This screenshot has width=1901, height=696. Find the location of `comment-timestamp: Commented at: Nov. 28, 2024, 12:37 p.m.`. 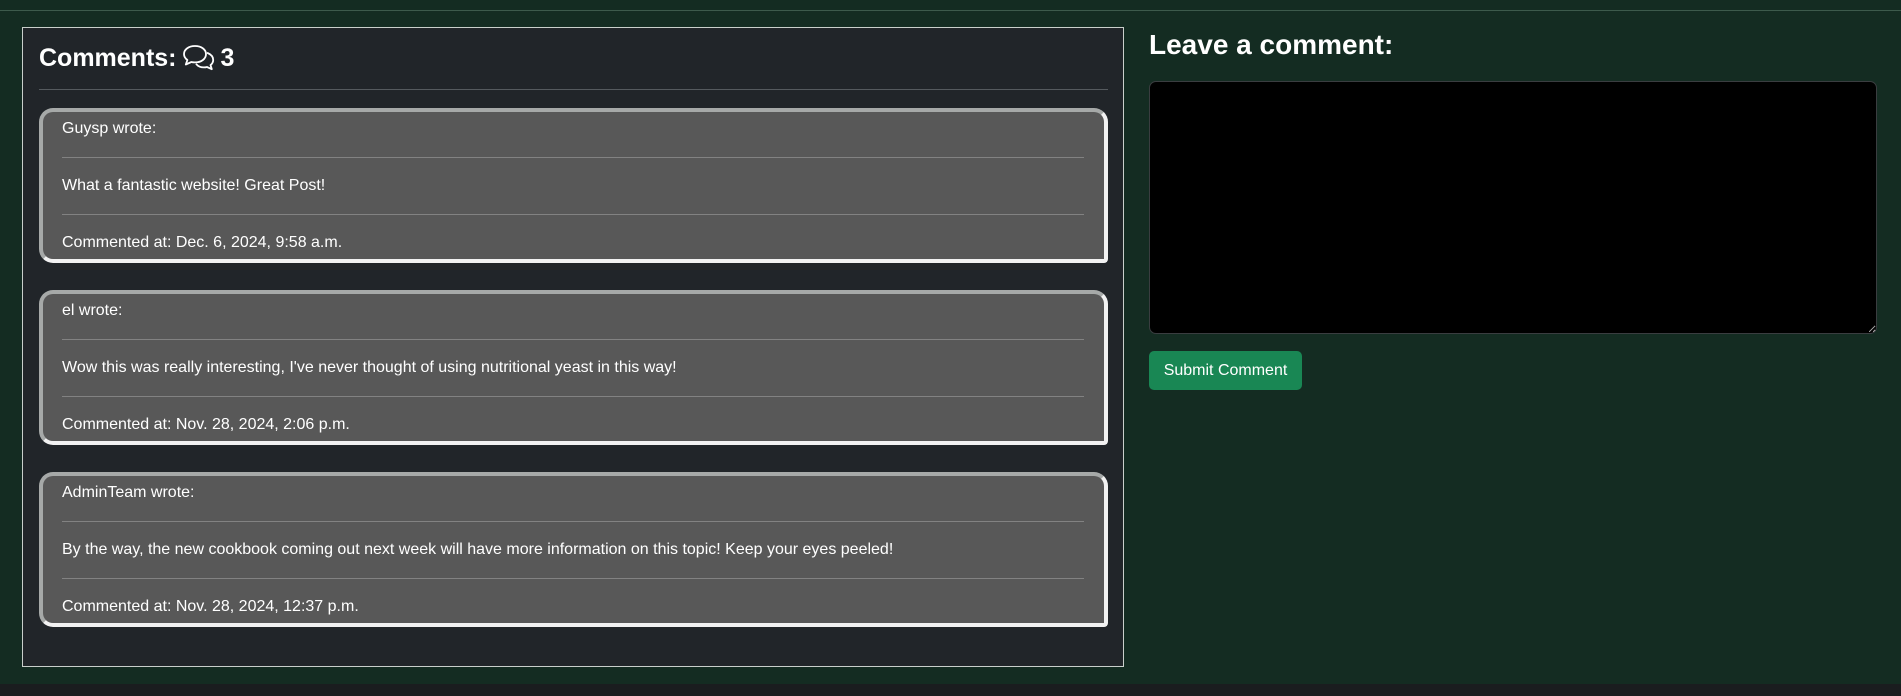

comment-timestamp: Commented at: Nov. 28, 2024, 12:37 p.m. is located at coordinates (210, 606).